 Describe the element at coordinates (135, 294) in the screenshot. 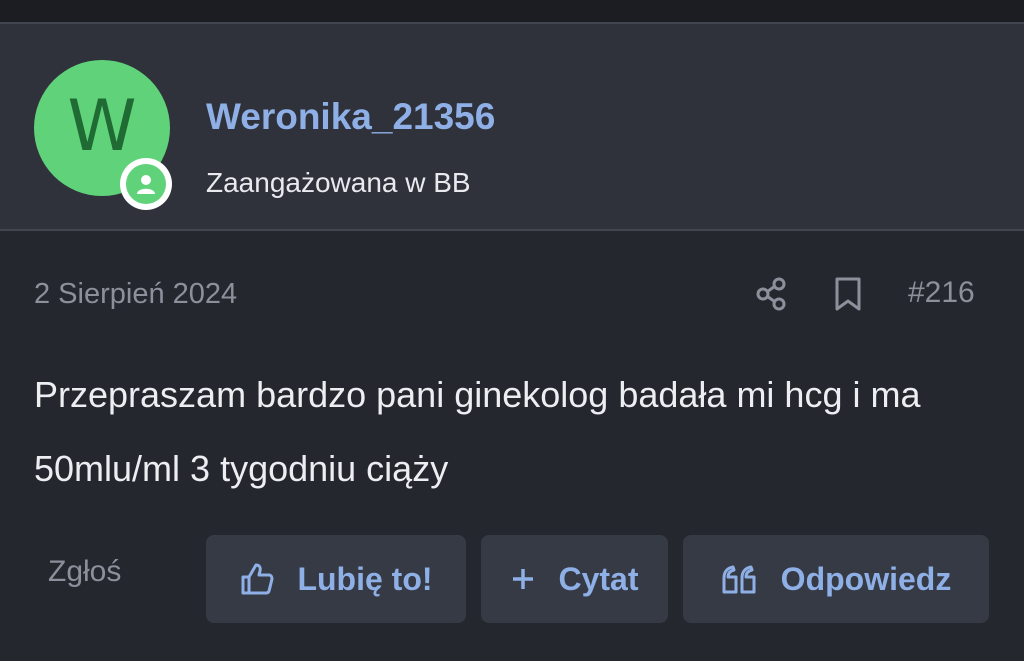

I see `post-date: 2 Sierpień 2024` at that location.